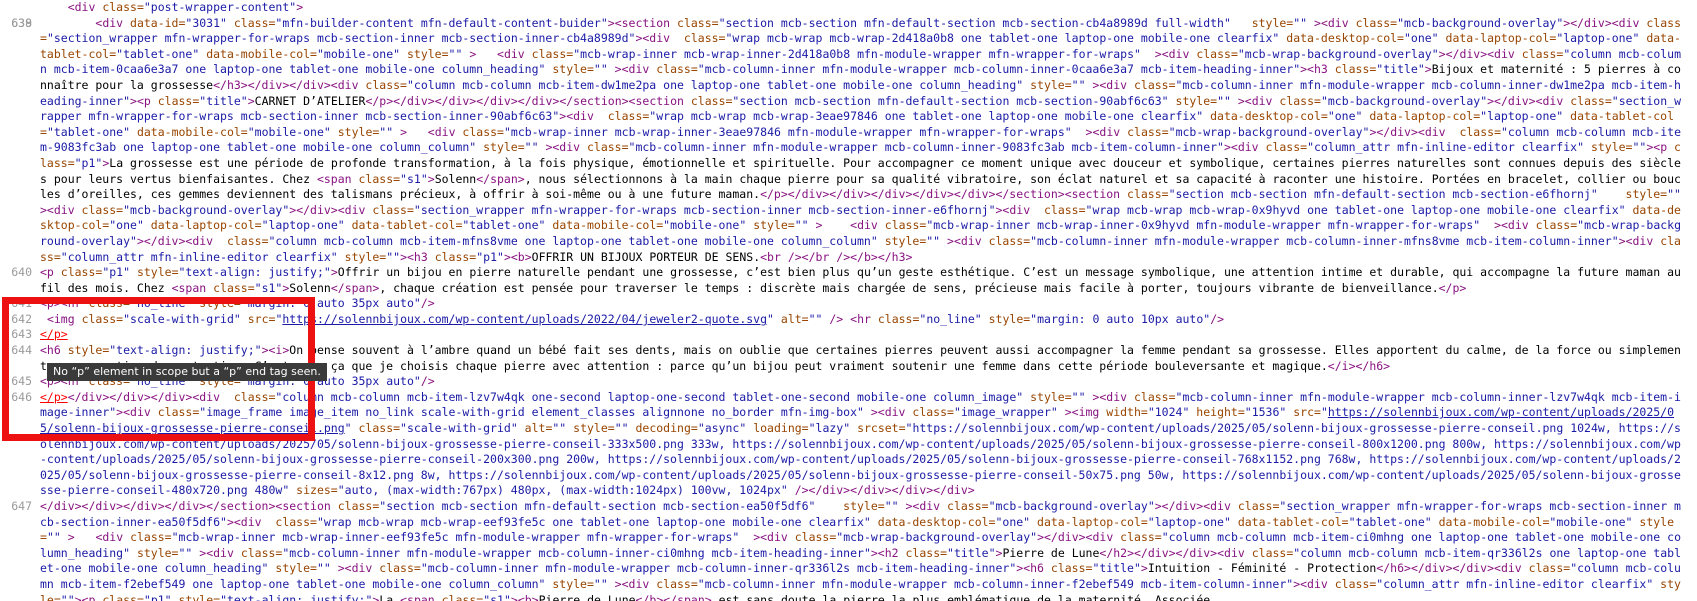 The image size is (1697, 601). I want to click on source-tag: </h3></div></div><div, so click(289, 84).